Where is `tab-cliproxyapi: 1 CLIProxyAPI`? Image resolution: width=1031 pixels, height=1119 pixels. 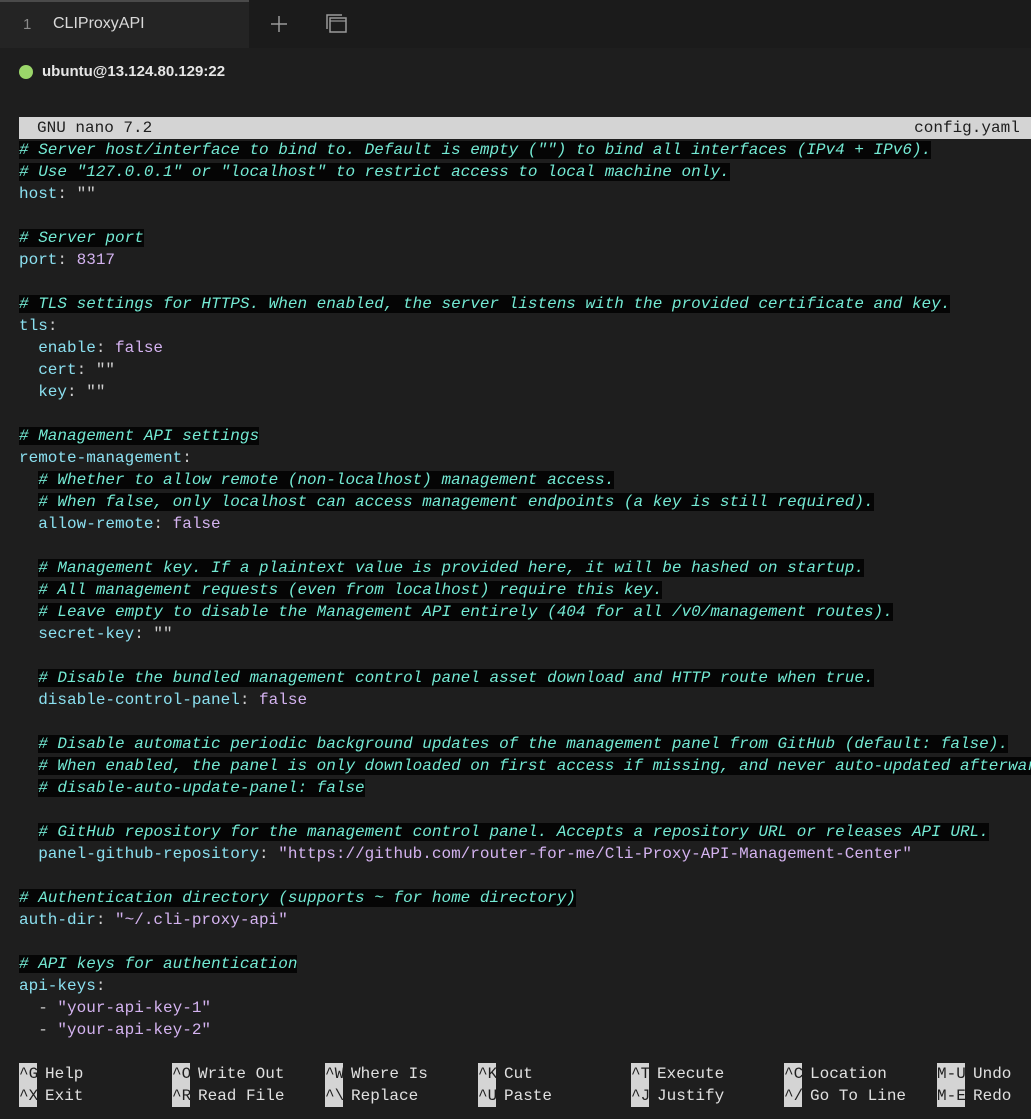
tab-cliproxyapi: 1 CLIProxyAPI is located at coordinates (124, 24).